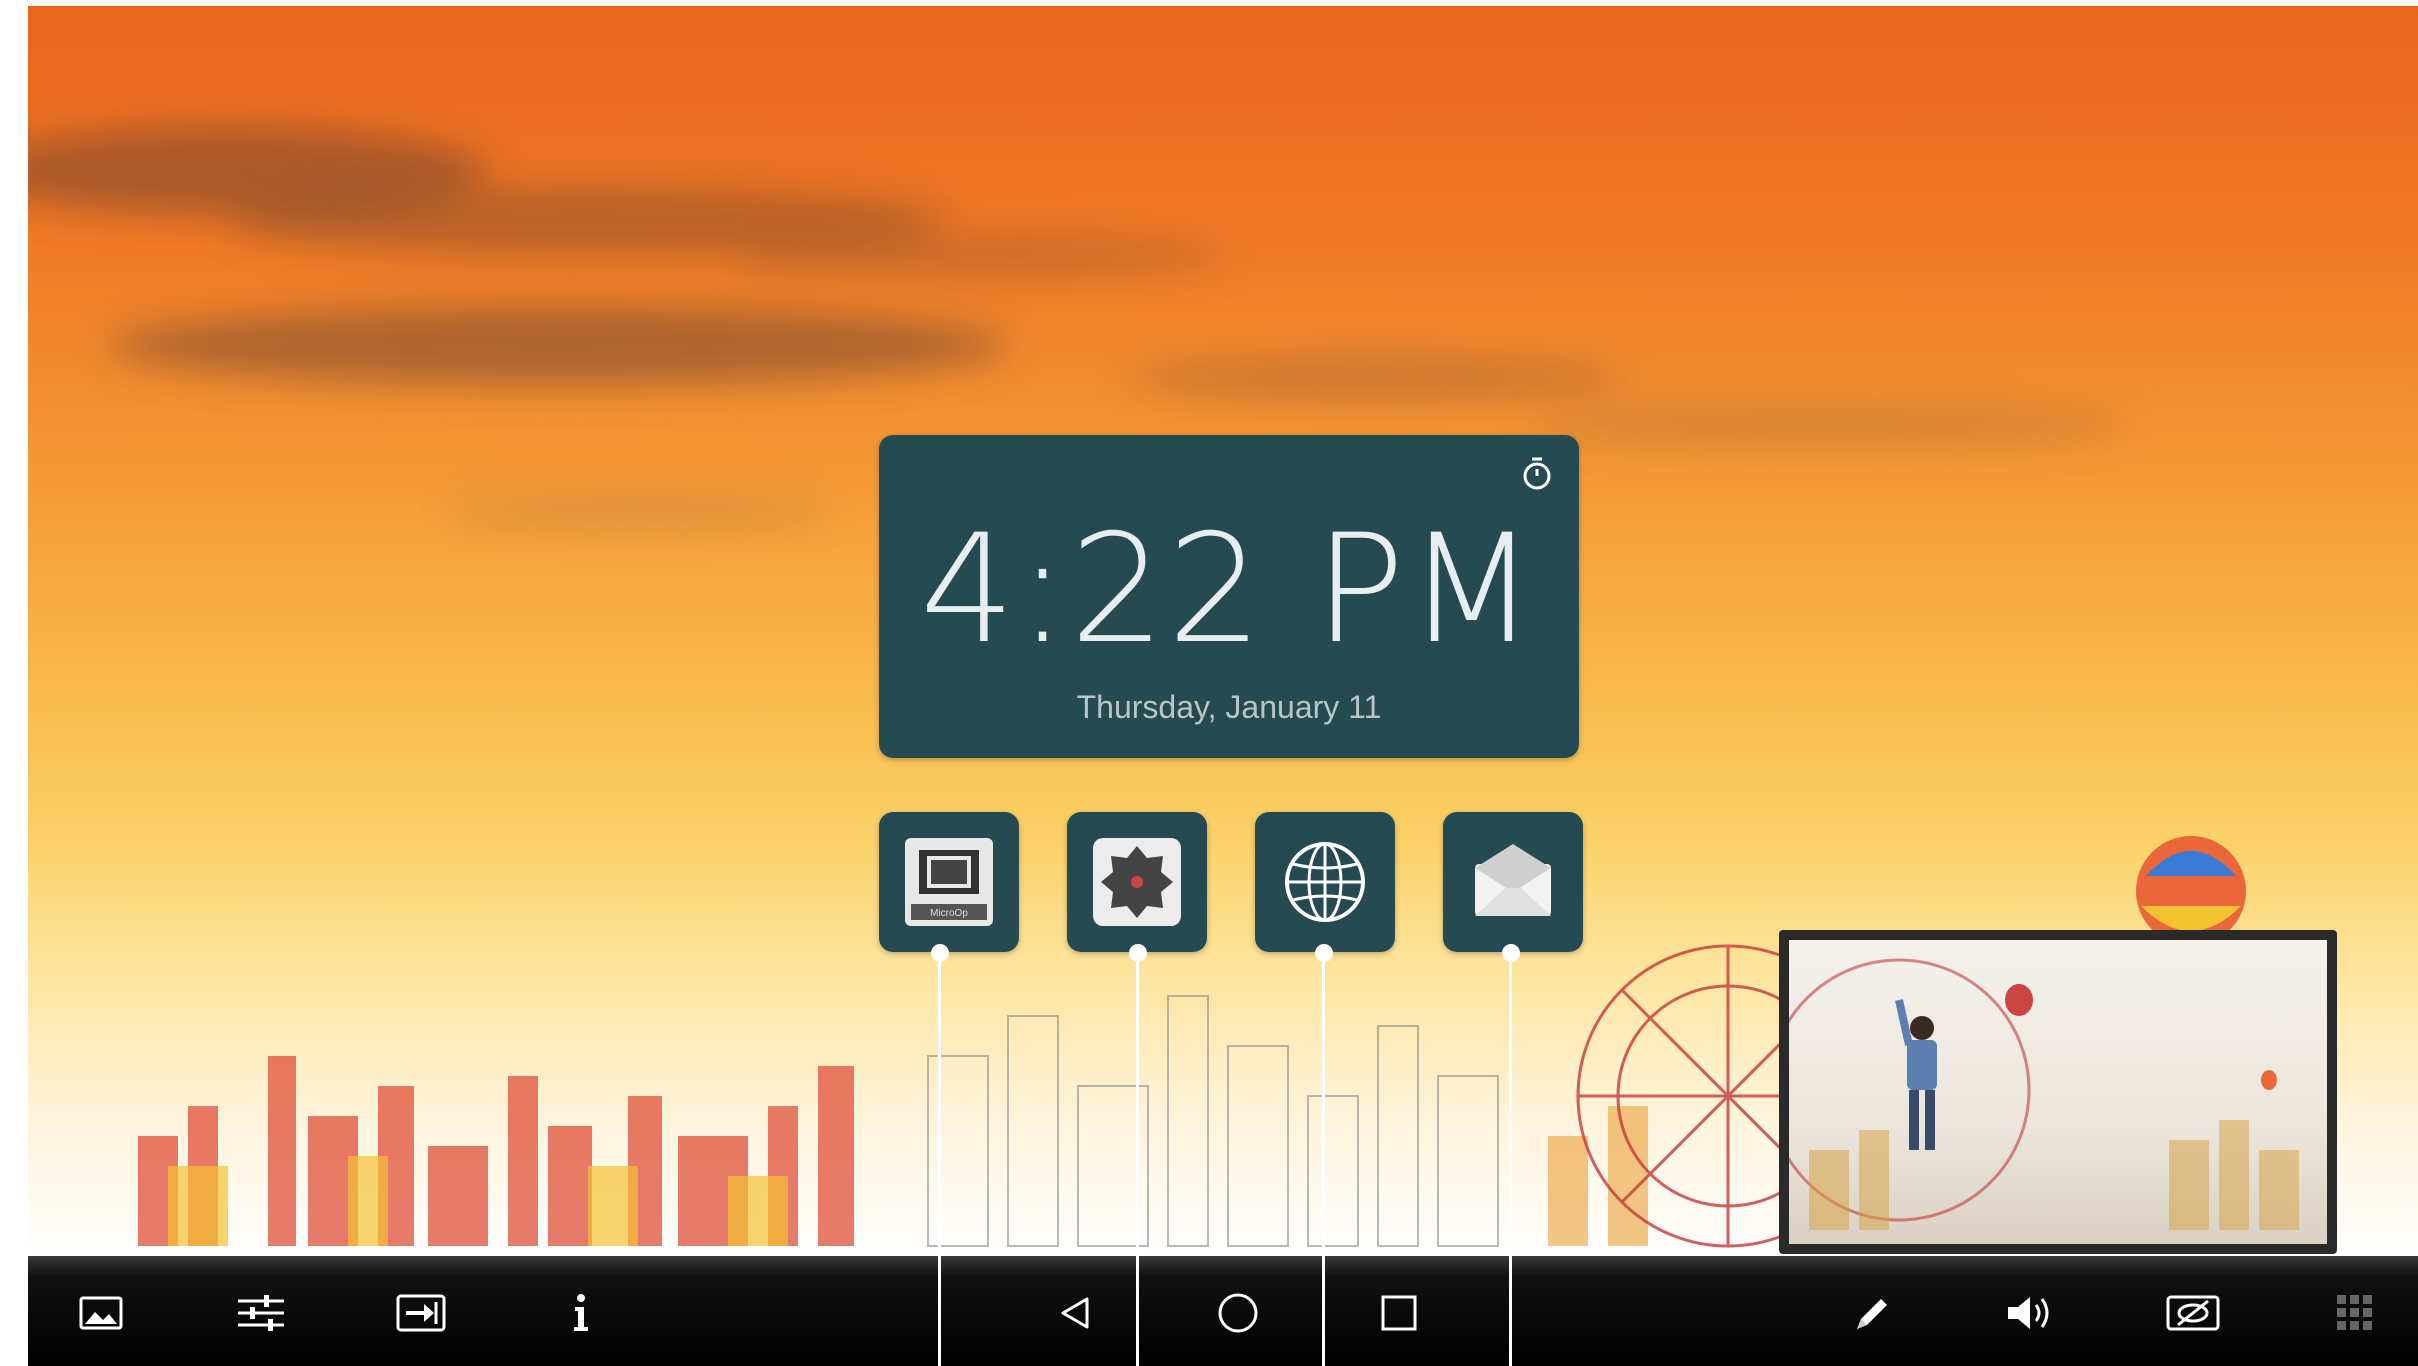 The height and width of the screenshot is (1366, 2418). I want to click on back-button, so click(1075, 1313).